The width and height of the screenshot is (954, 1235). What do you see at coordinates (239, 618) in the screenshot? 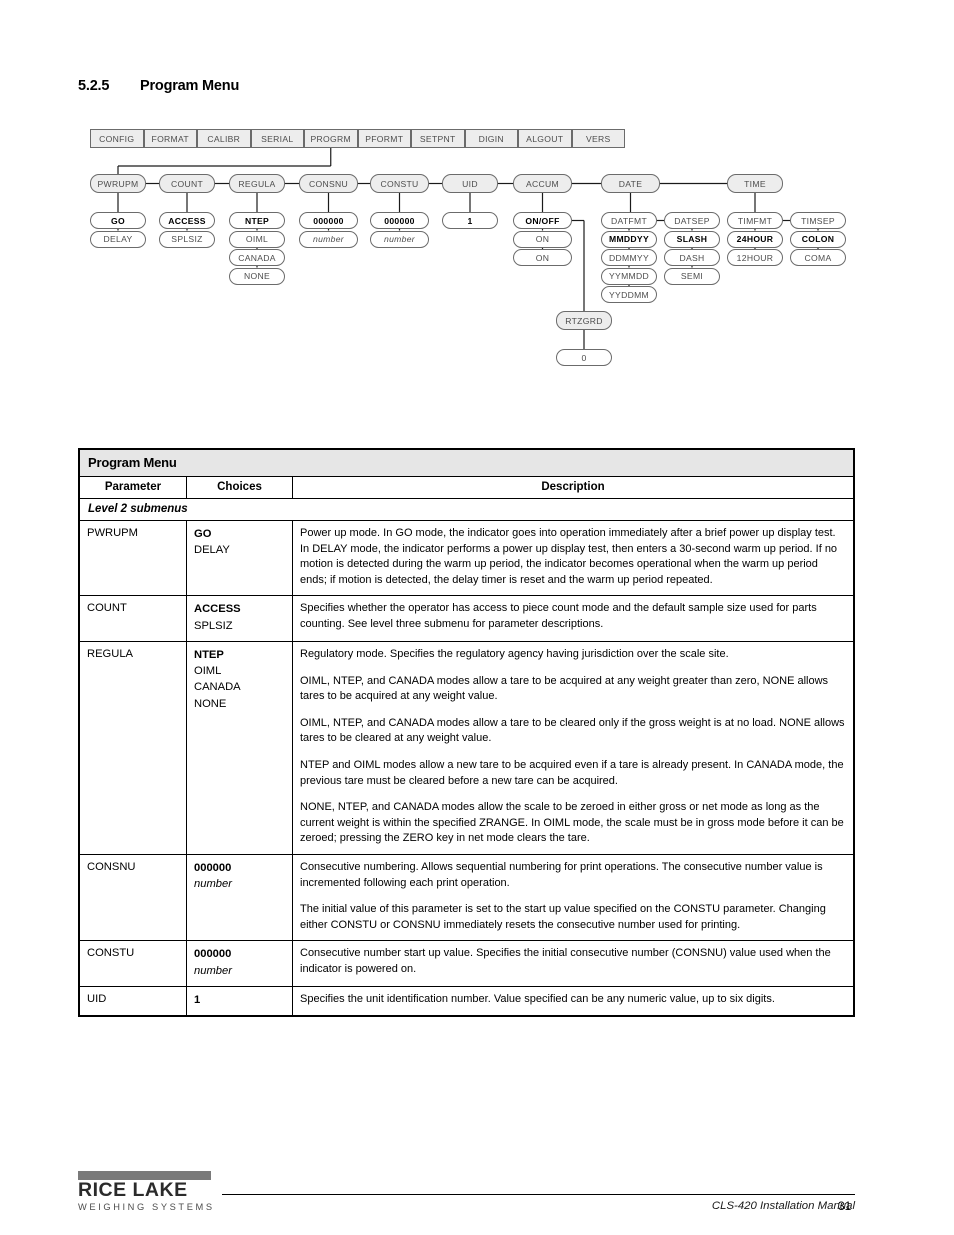
I see `cell-choices: ACCESS SPLSIZ` at bounding box center [239, 618].